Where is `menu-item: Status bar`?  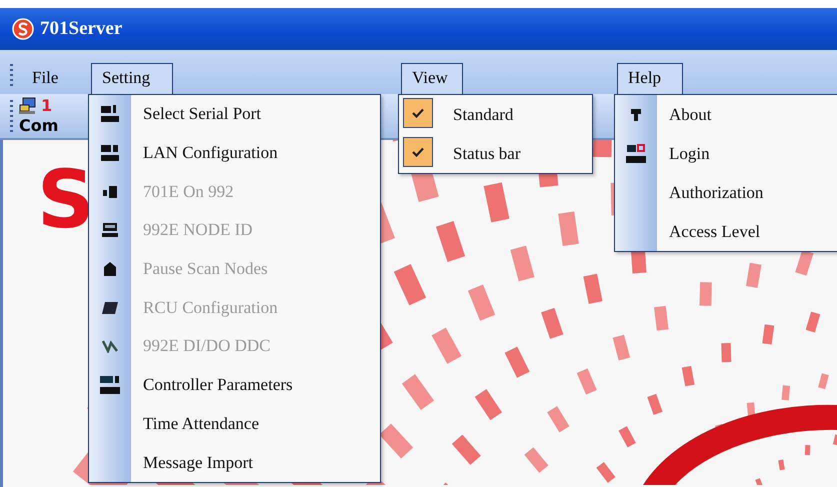 menu-item: Status bar is located at coordinates (495, 153).